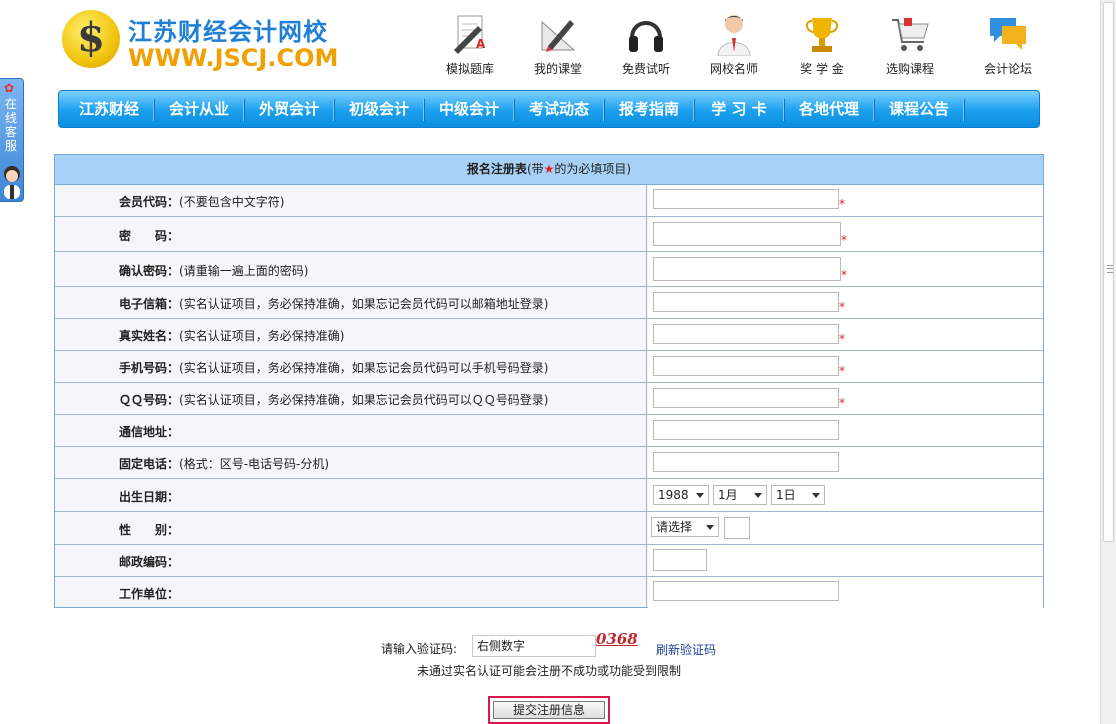  What do you see at coordinates (964, 110) in the screenshot?
I see `nav-divider` at bounding box center [964, 110].